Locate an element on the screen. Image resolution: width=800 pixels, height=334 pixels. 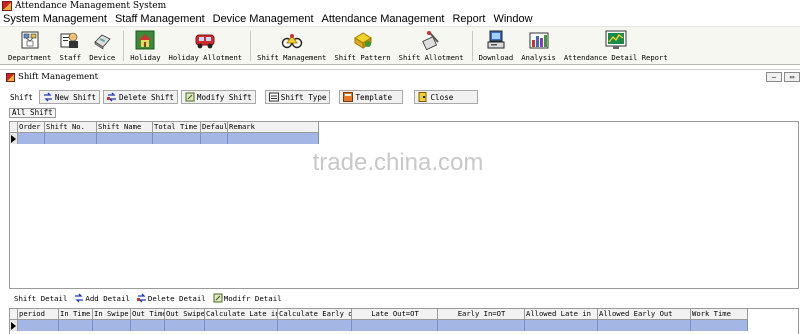
toolbar-holiday-allotment-button: Holiday Allotment is located at coordinates (205, 44).